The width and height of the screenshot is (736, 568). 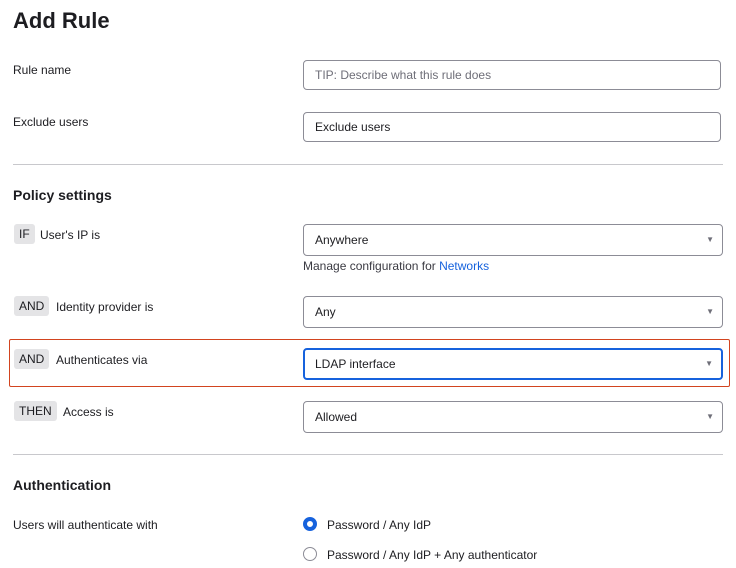 I want to click on identity-provider-value: Any, so click(x=325, y=312).